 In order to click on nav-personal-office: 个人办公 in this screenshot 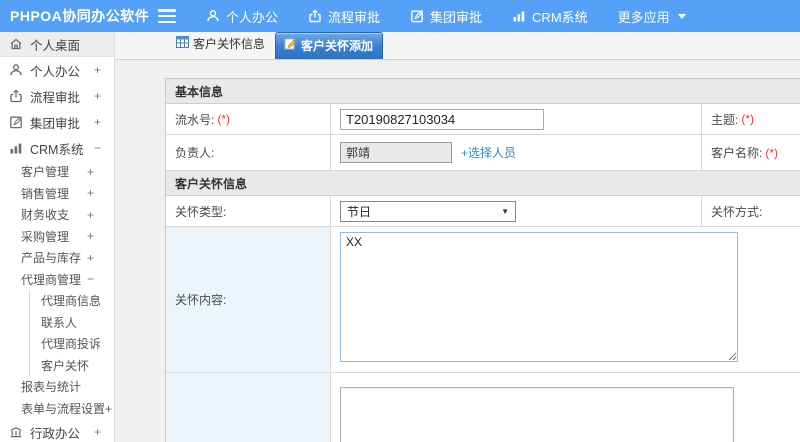, I will do `click(242, 16)`.